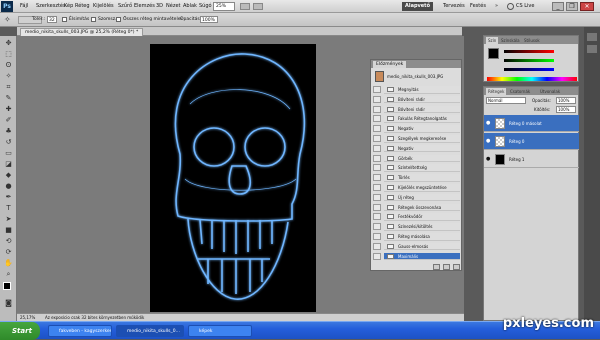  What do you see at coordinates (422, 227) in the screenshot?
I see `history-step: Színezési/kitöltés` at bounding box center [422, 227].